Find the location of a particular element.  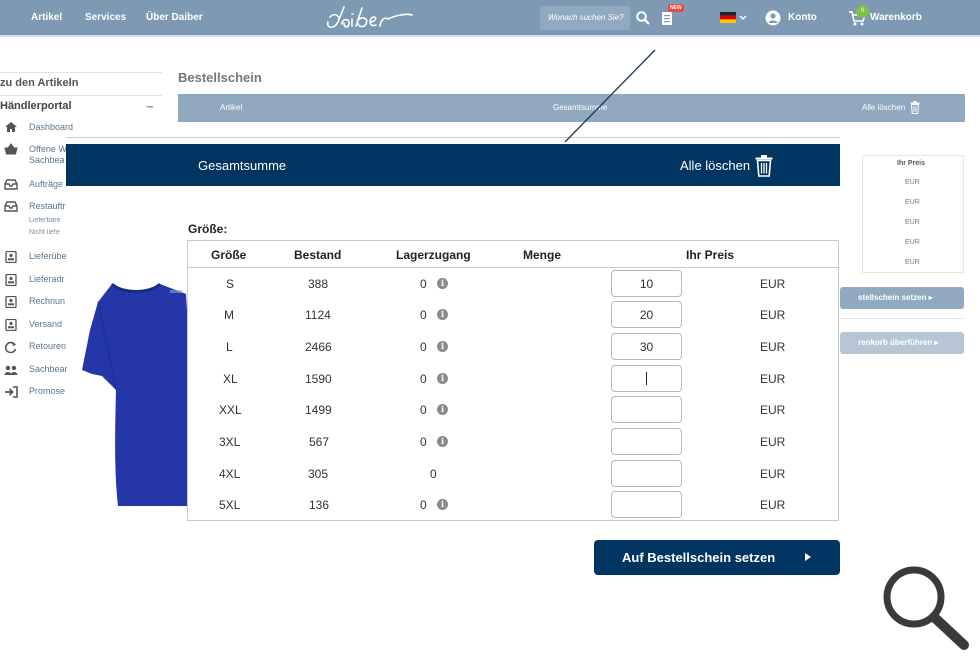

clear-all-button: Alle löschen is located at coordinates (715, 165).